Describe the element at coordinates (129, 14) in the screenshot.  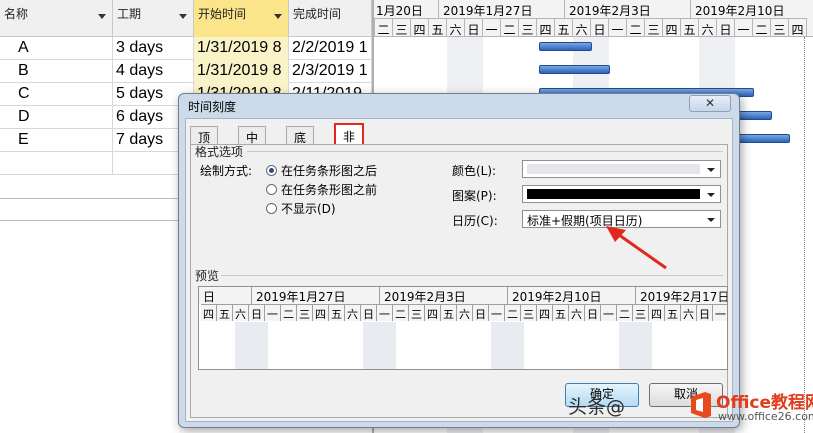
I see `column-header-label: 工期` at that location.